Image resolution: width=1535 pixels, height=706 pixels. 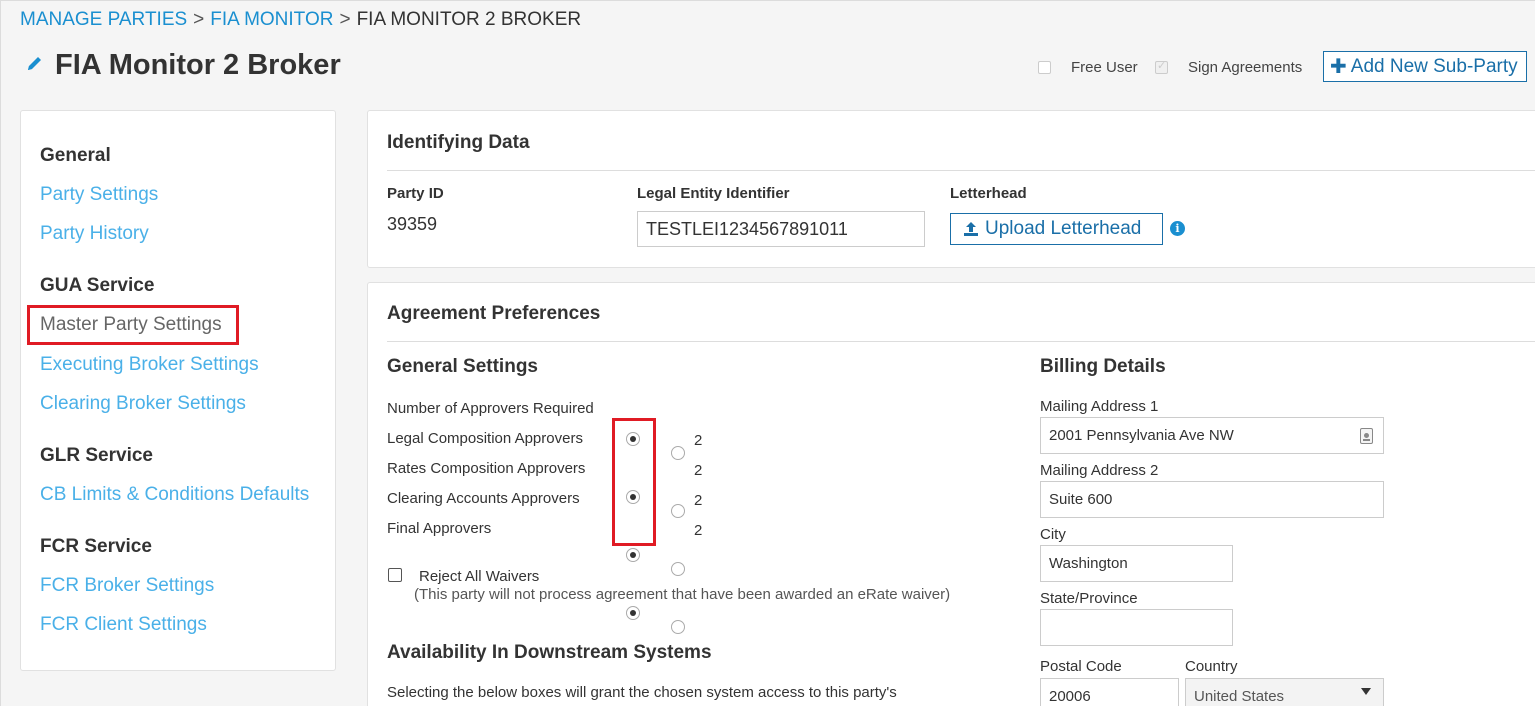 What do you see at coordinates (143, 404) in the screenshot?
I see `sidebar-item-clearing-broker-settings: Clearing Broker Settings` at bounding box center [143, 404].